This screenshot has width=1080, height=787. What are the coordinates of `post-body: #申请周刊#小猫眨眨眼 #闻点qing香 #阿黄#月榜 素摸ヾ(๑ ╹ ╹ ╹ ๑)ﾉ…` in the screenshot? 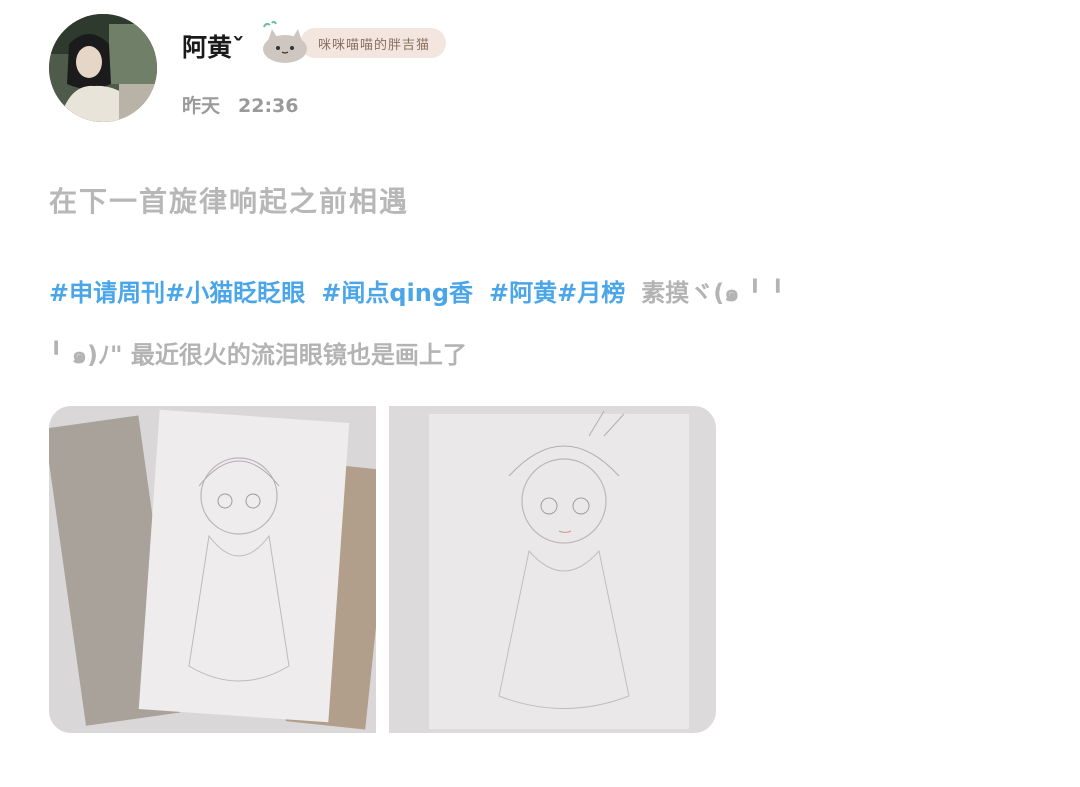 It's located at (519, 324).